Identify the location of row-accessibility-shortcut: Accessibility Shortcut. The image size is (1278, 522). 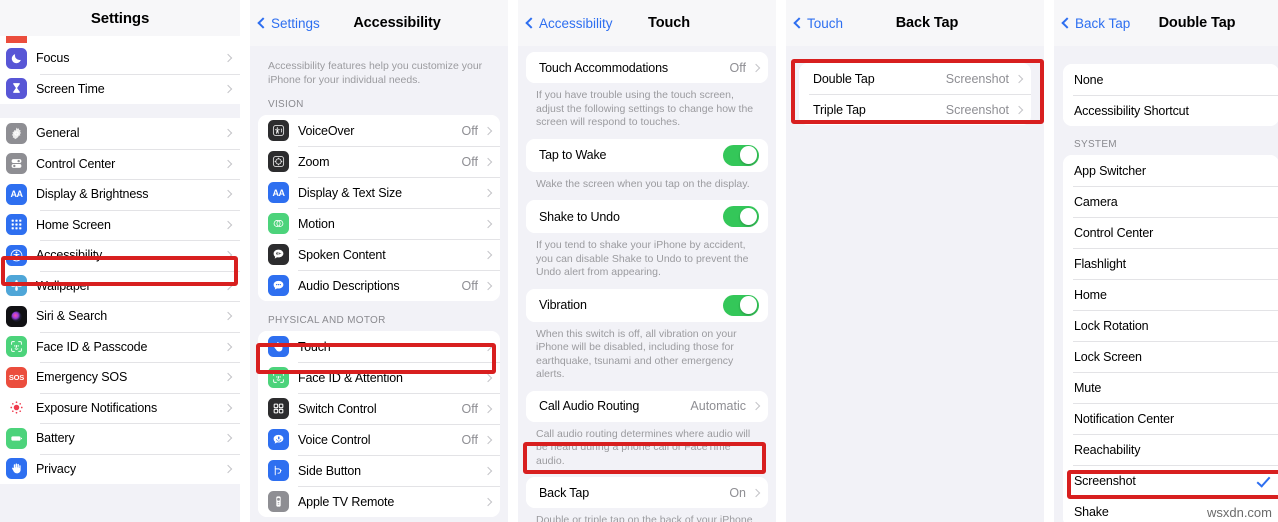
(1170, 110).